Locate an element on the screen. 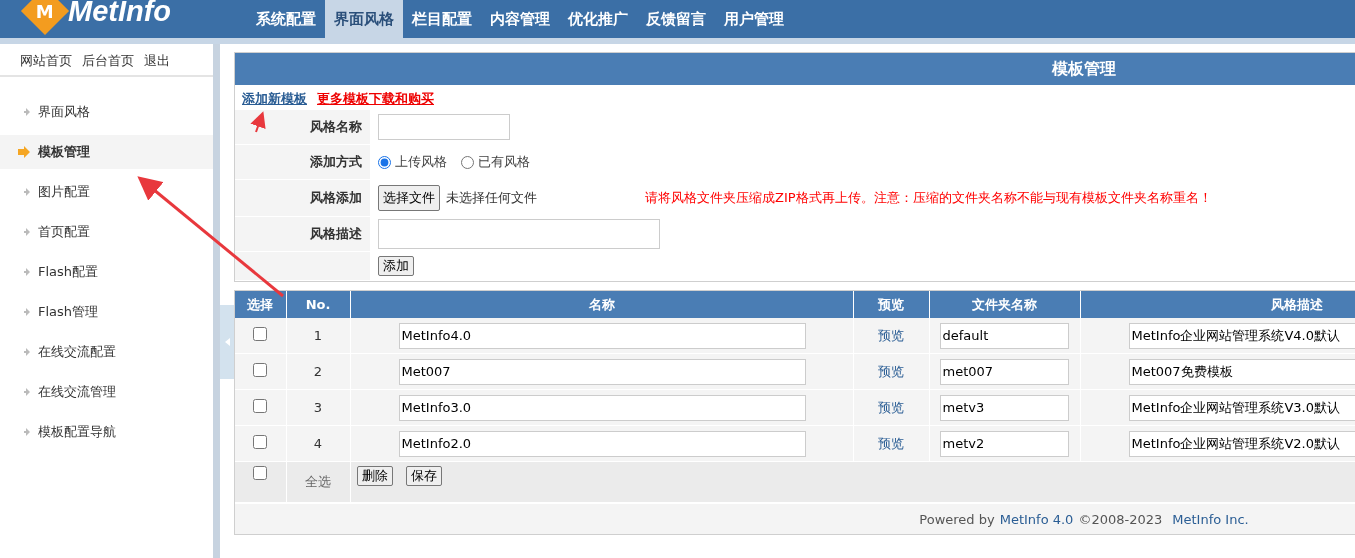 Image resolution: width=1355 pixels, height=558 pixels. field-label: 风格添加 is located at coordinates (302, 198).